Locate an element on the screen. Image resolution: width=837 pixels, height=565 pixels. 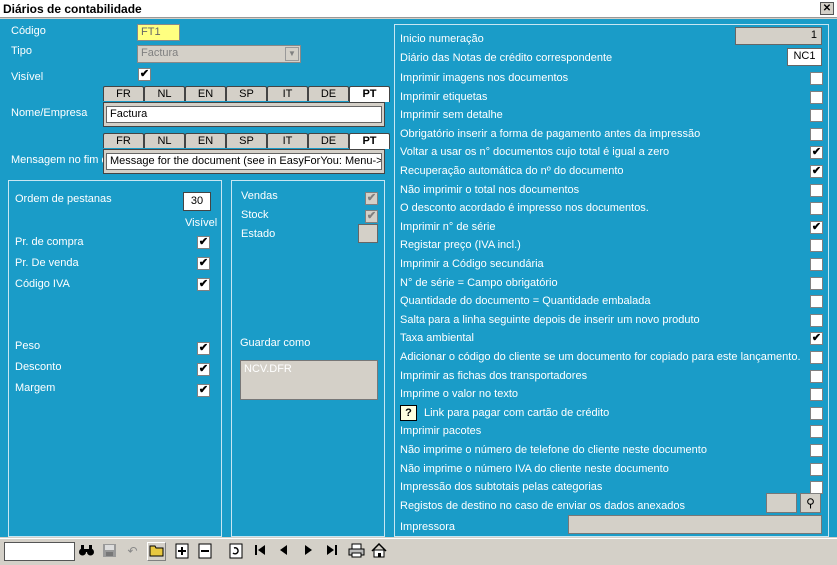
refresh-icon is located at coordinates (235, 551).